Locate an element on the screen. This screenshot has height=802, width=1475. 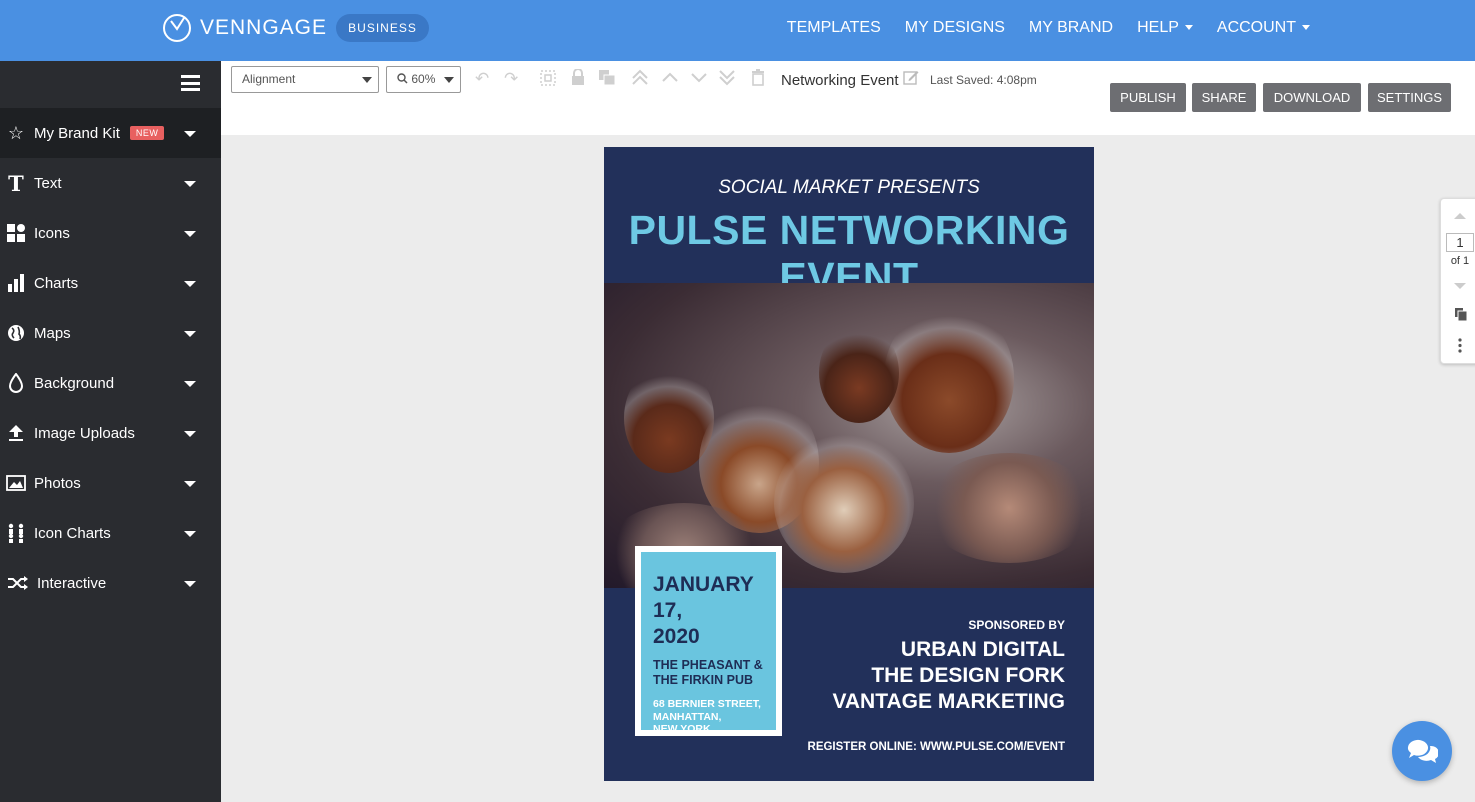
publish-button: PUBLISH is located at coordinates (1148, 97).